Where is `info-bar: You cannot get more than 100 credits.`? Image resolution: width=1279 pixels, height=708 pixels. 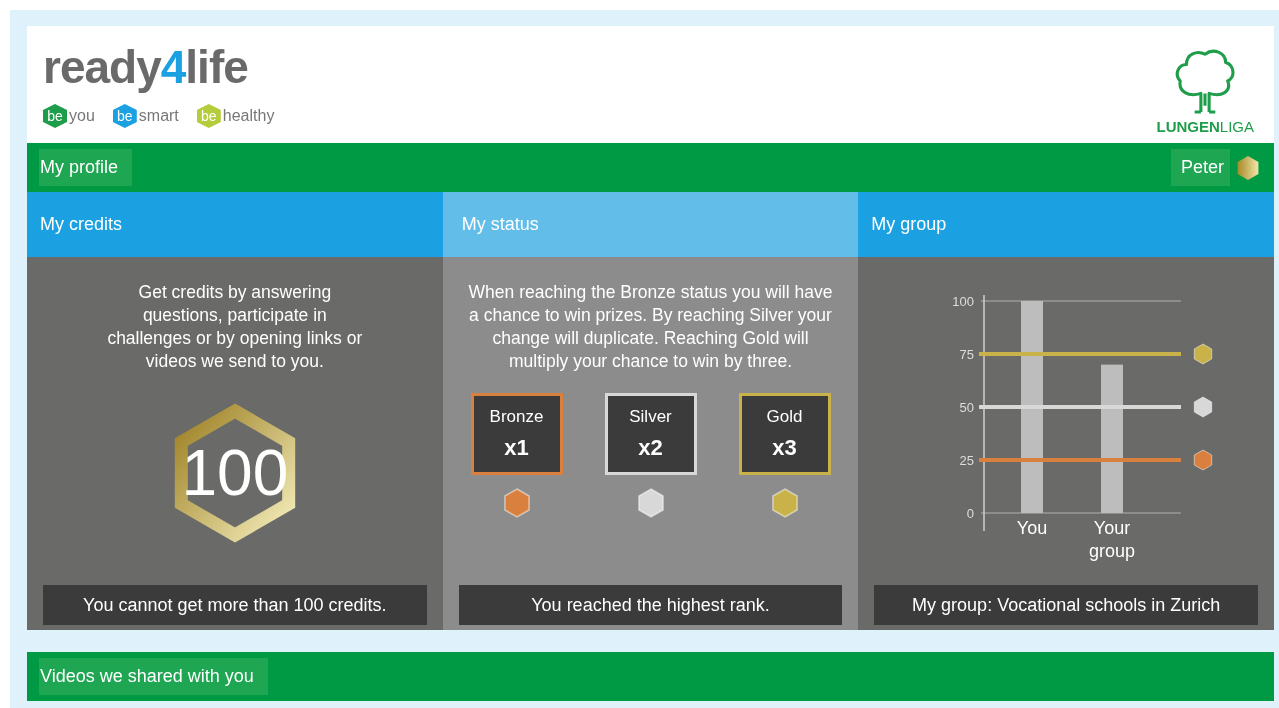
info-bar: You cannot get more than 100 credits. is located at coordinates (235, 605).